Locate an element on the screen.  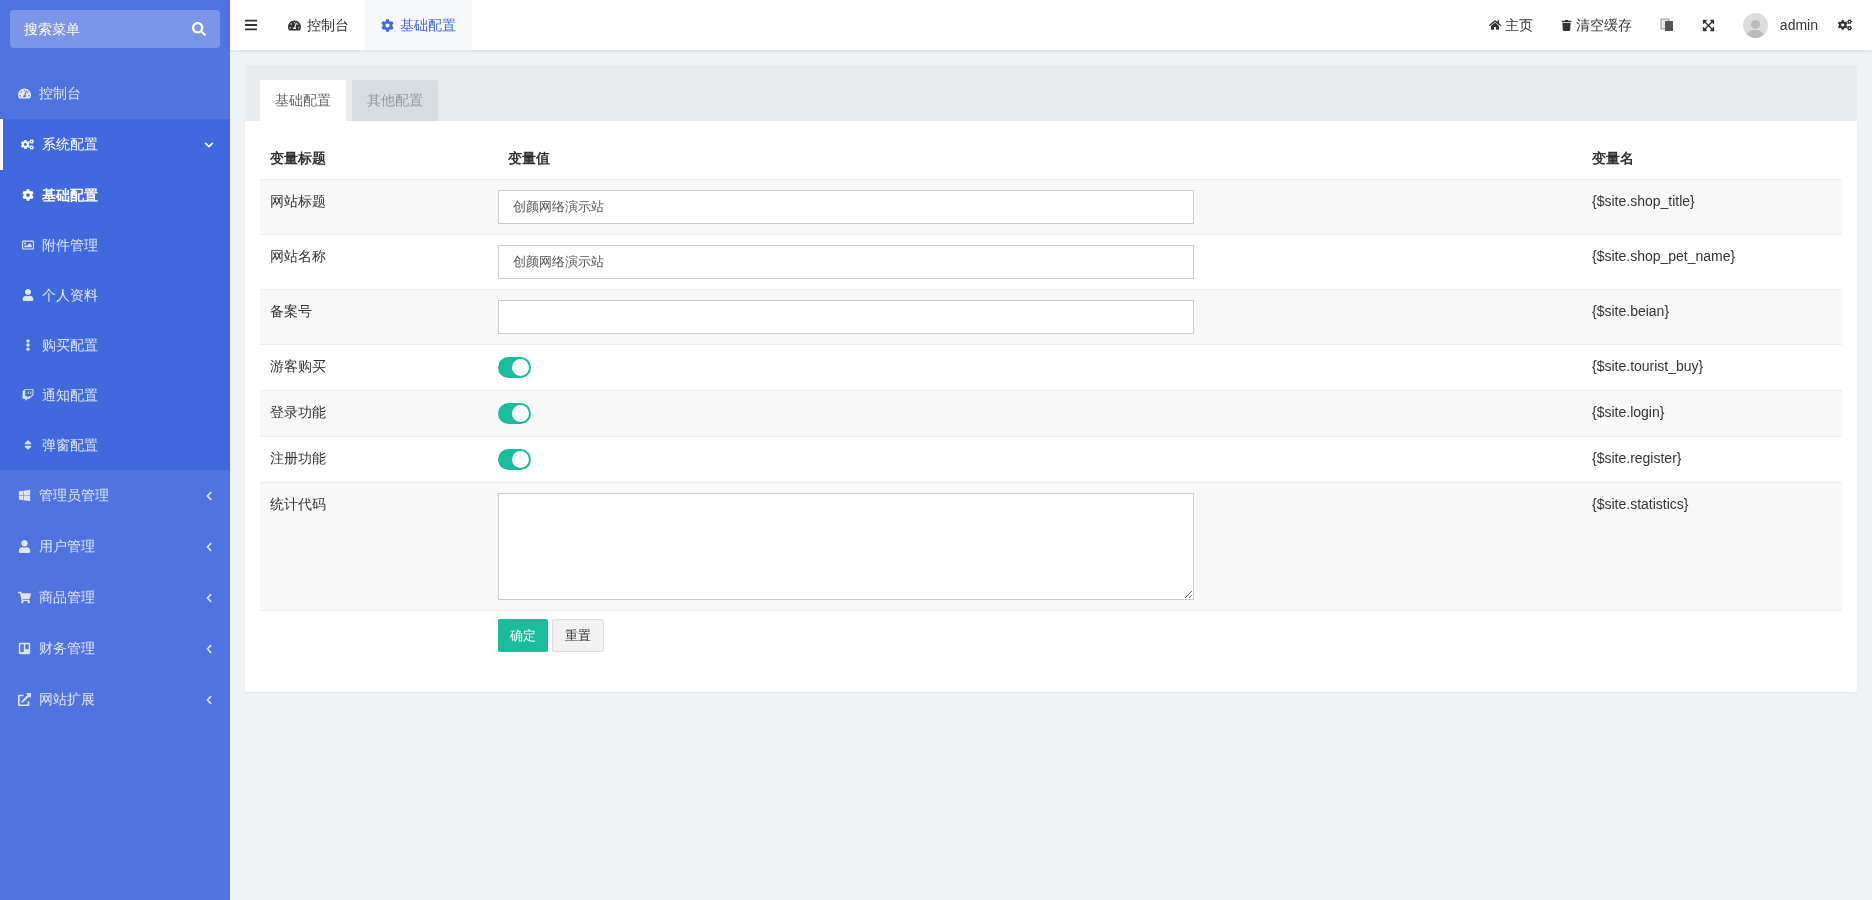
menu-item: 控制台 is located at coordinates (115, 93).